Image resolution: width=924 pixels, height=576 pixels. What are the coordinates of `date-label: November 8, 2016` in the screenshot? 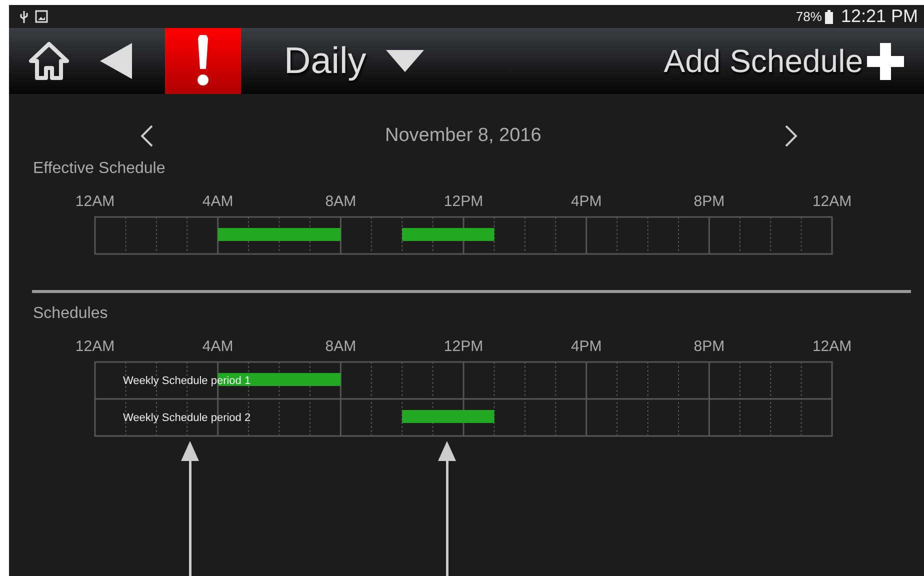 It's located at (463, 136).